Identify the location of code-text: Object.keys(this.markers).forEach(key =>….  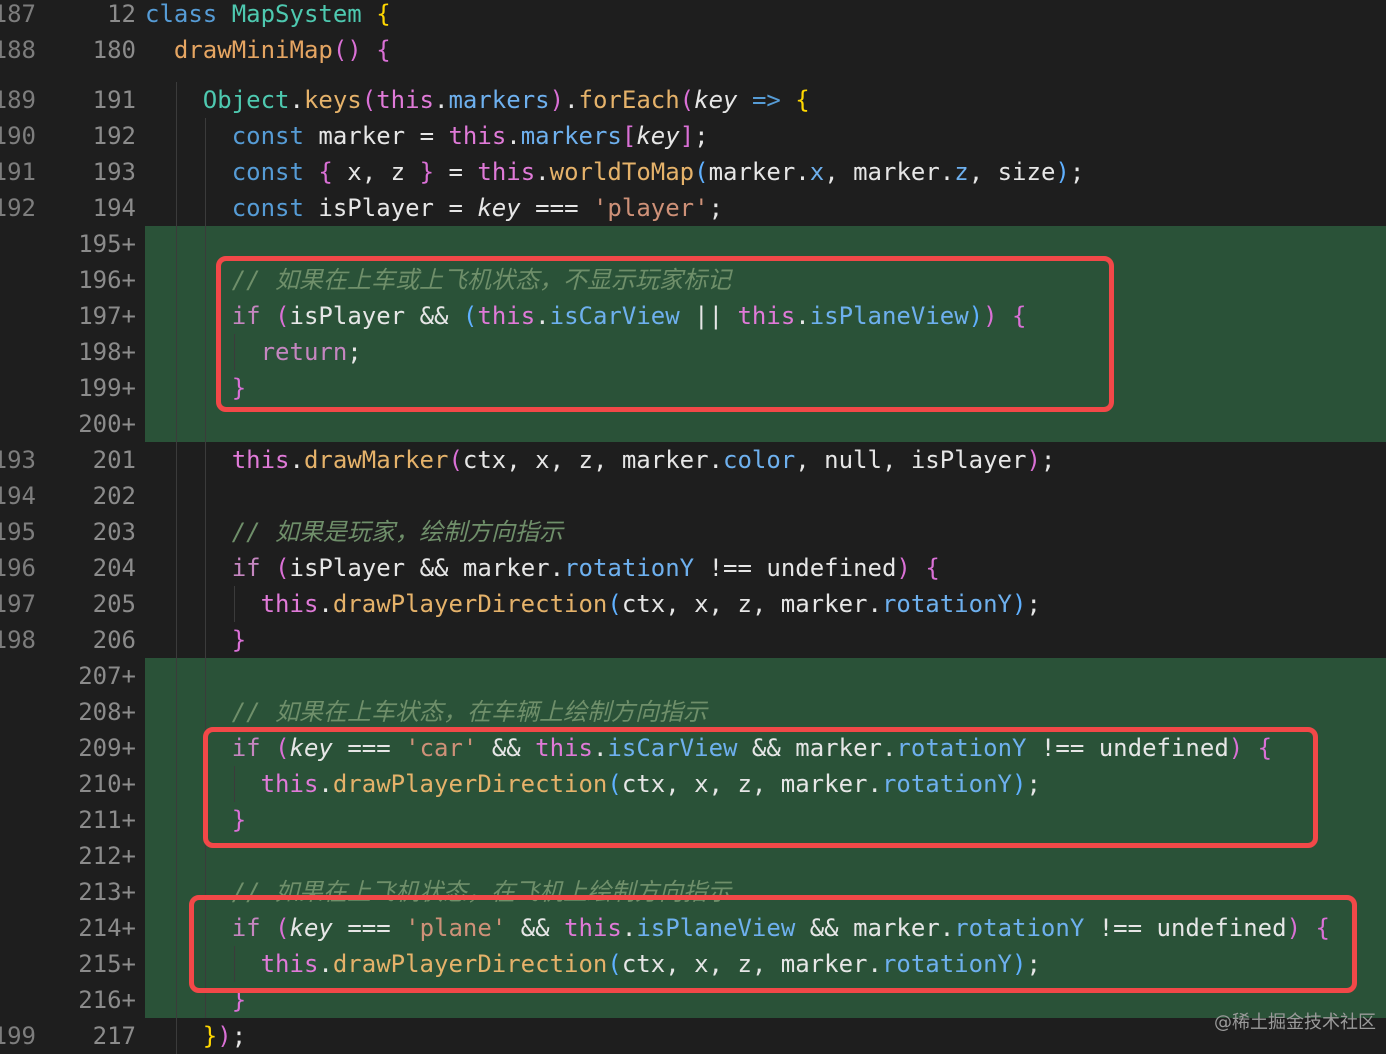
(765, 100).